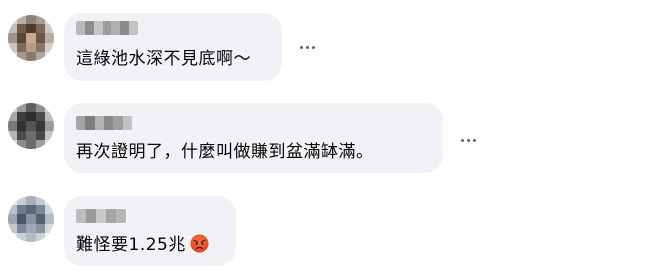 This screenshot has width=650, height=279. What do you see at coordinates (253, 138) in the screenshot?
I see `comment-bubble: 再次證明了，什麼叫做賺到盆滿缽滿。` at bounding box center [253, 138].